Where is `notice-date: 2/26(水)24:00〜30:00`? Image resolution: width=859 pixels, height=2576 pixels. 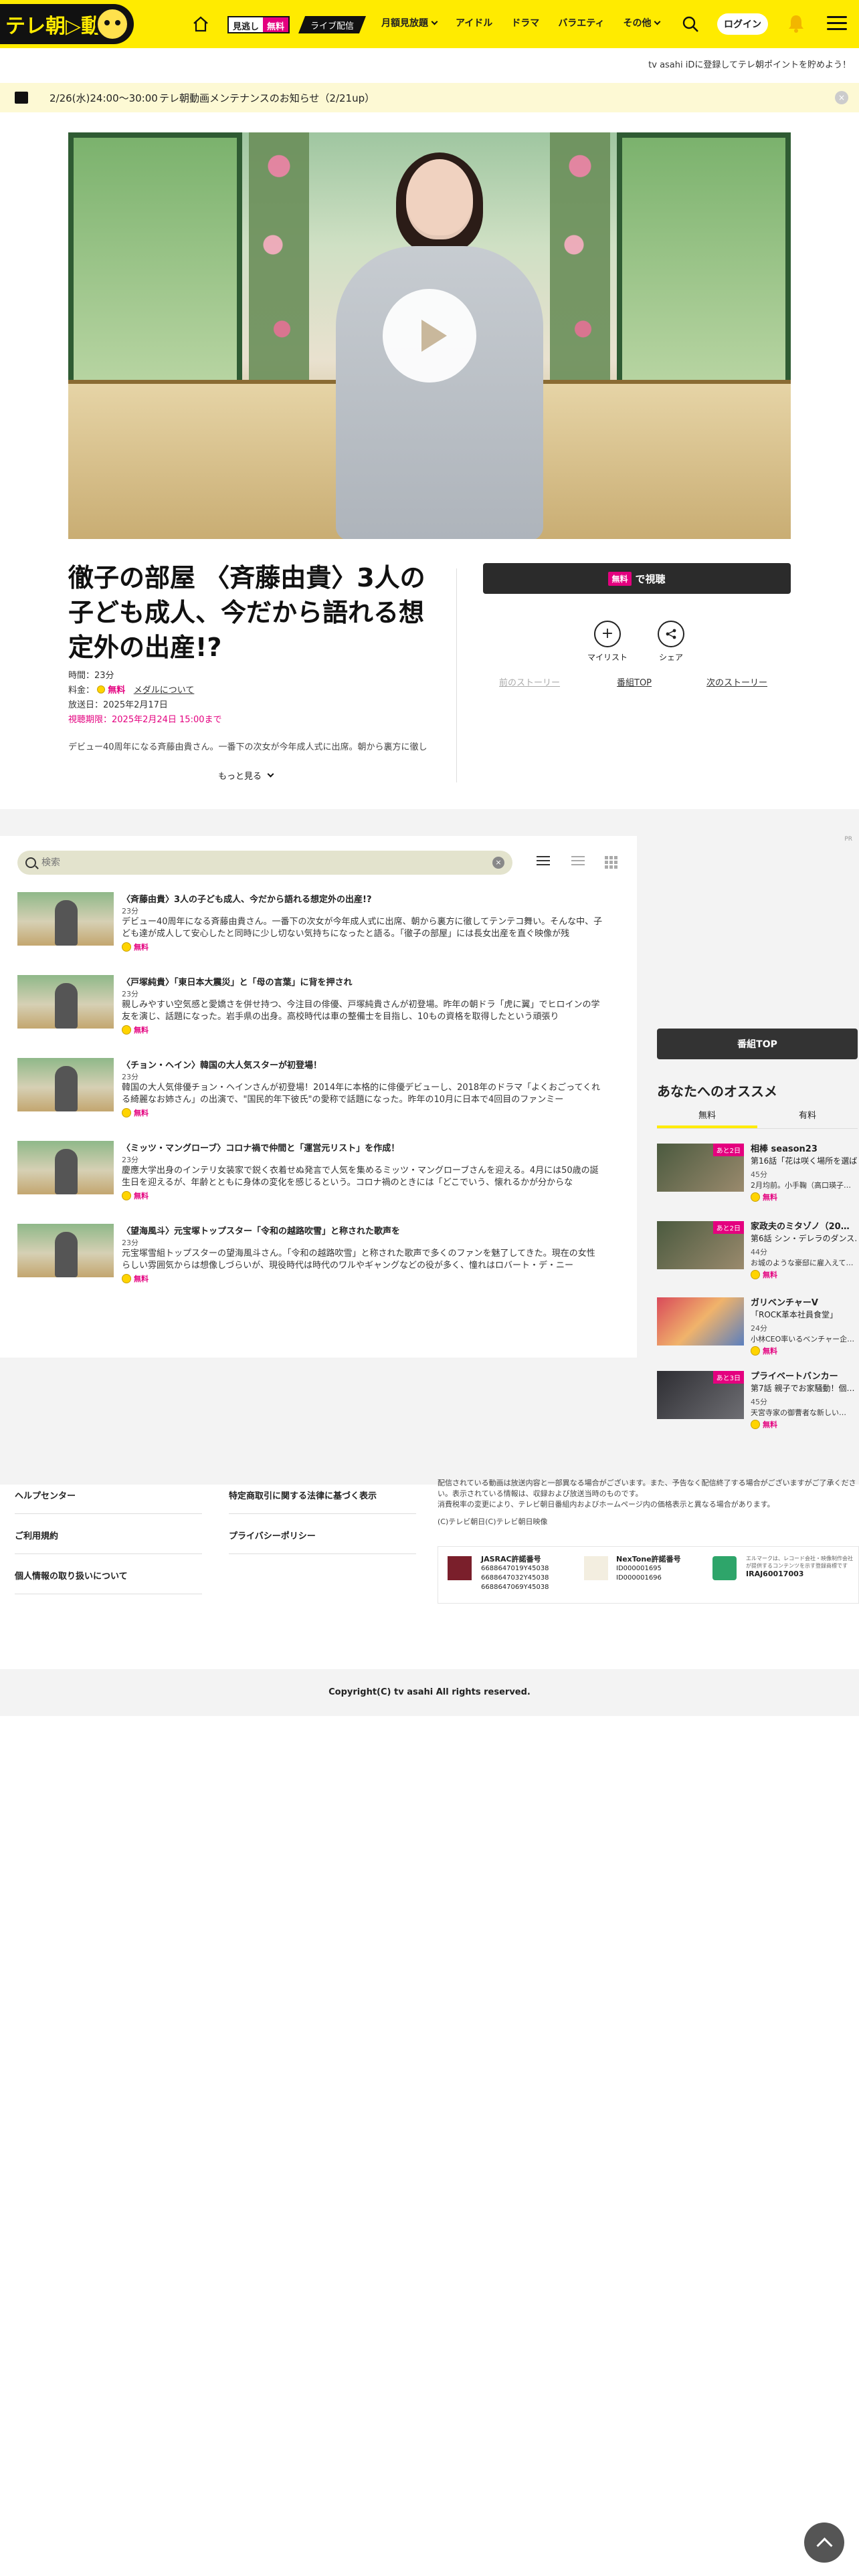
notice-date: 2/26(水)24:00〜30:00 is located at coordinates (104, 98).